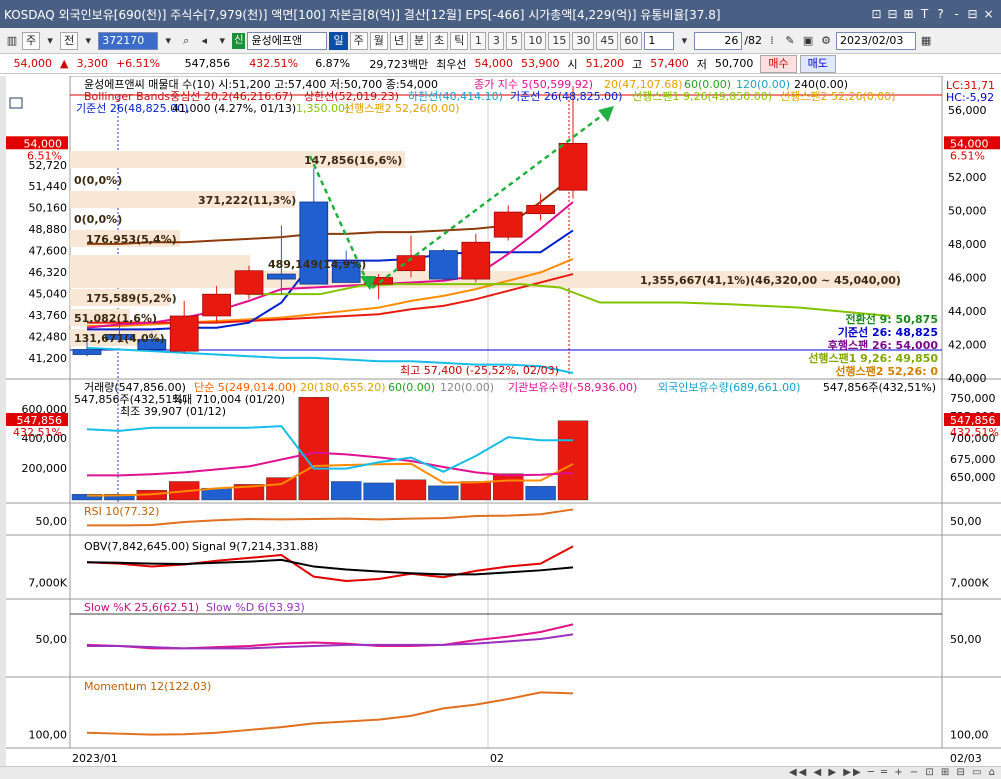 The width and height of the screenshot is (1001, 779). What do you see at coordinates (131, 239) in the screenshot?
I see `volume-profile-label: 176,953(5,4%)` at bounding box center [131, 239].